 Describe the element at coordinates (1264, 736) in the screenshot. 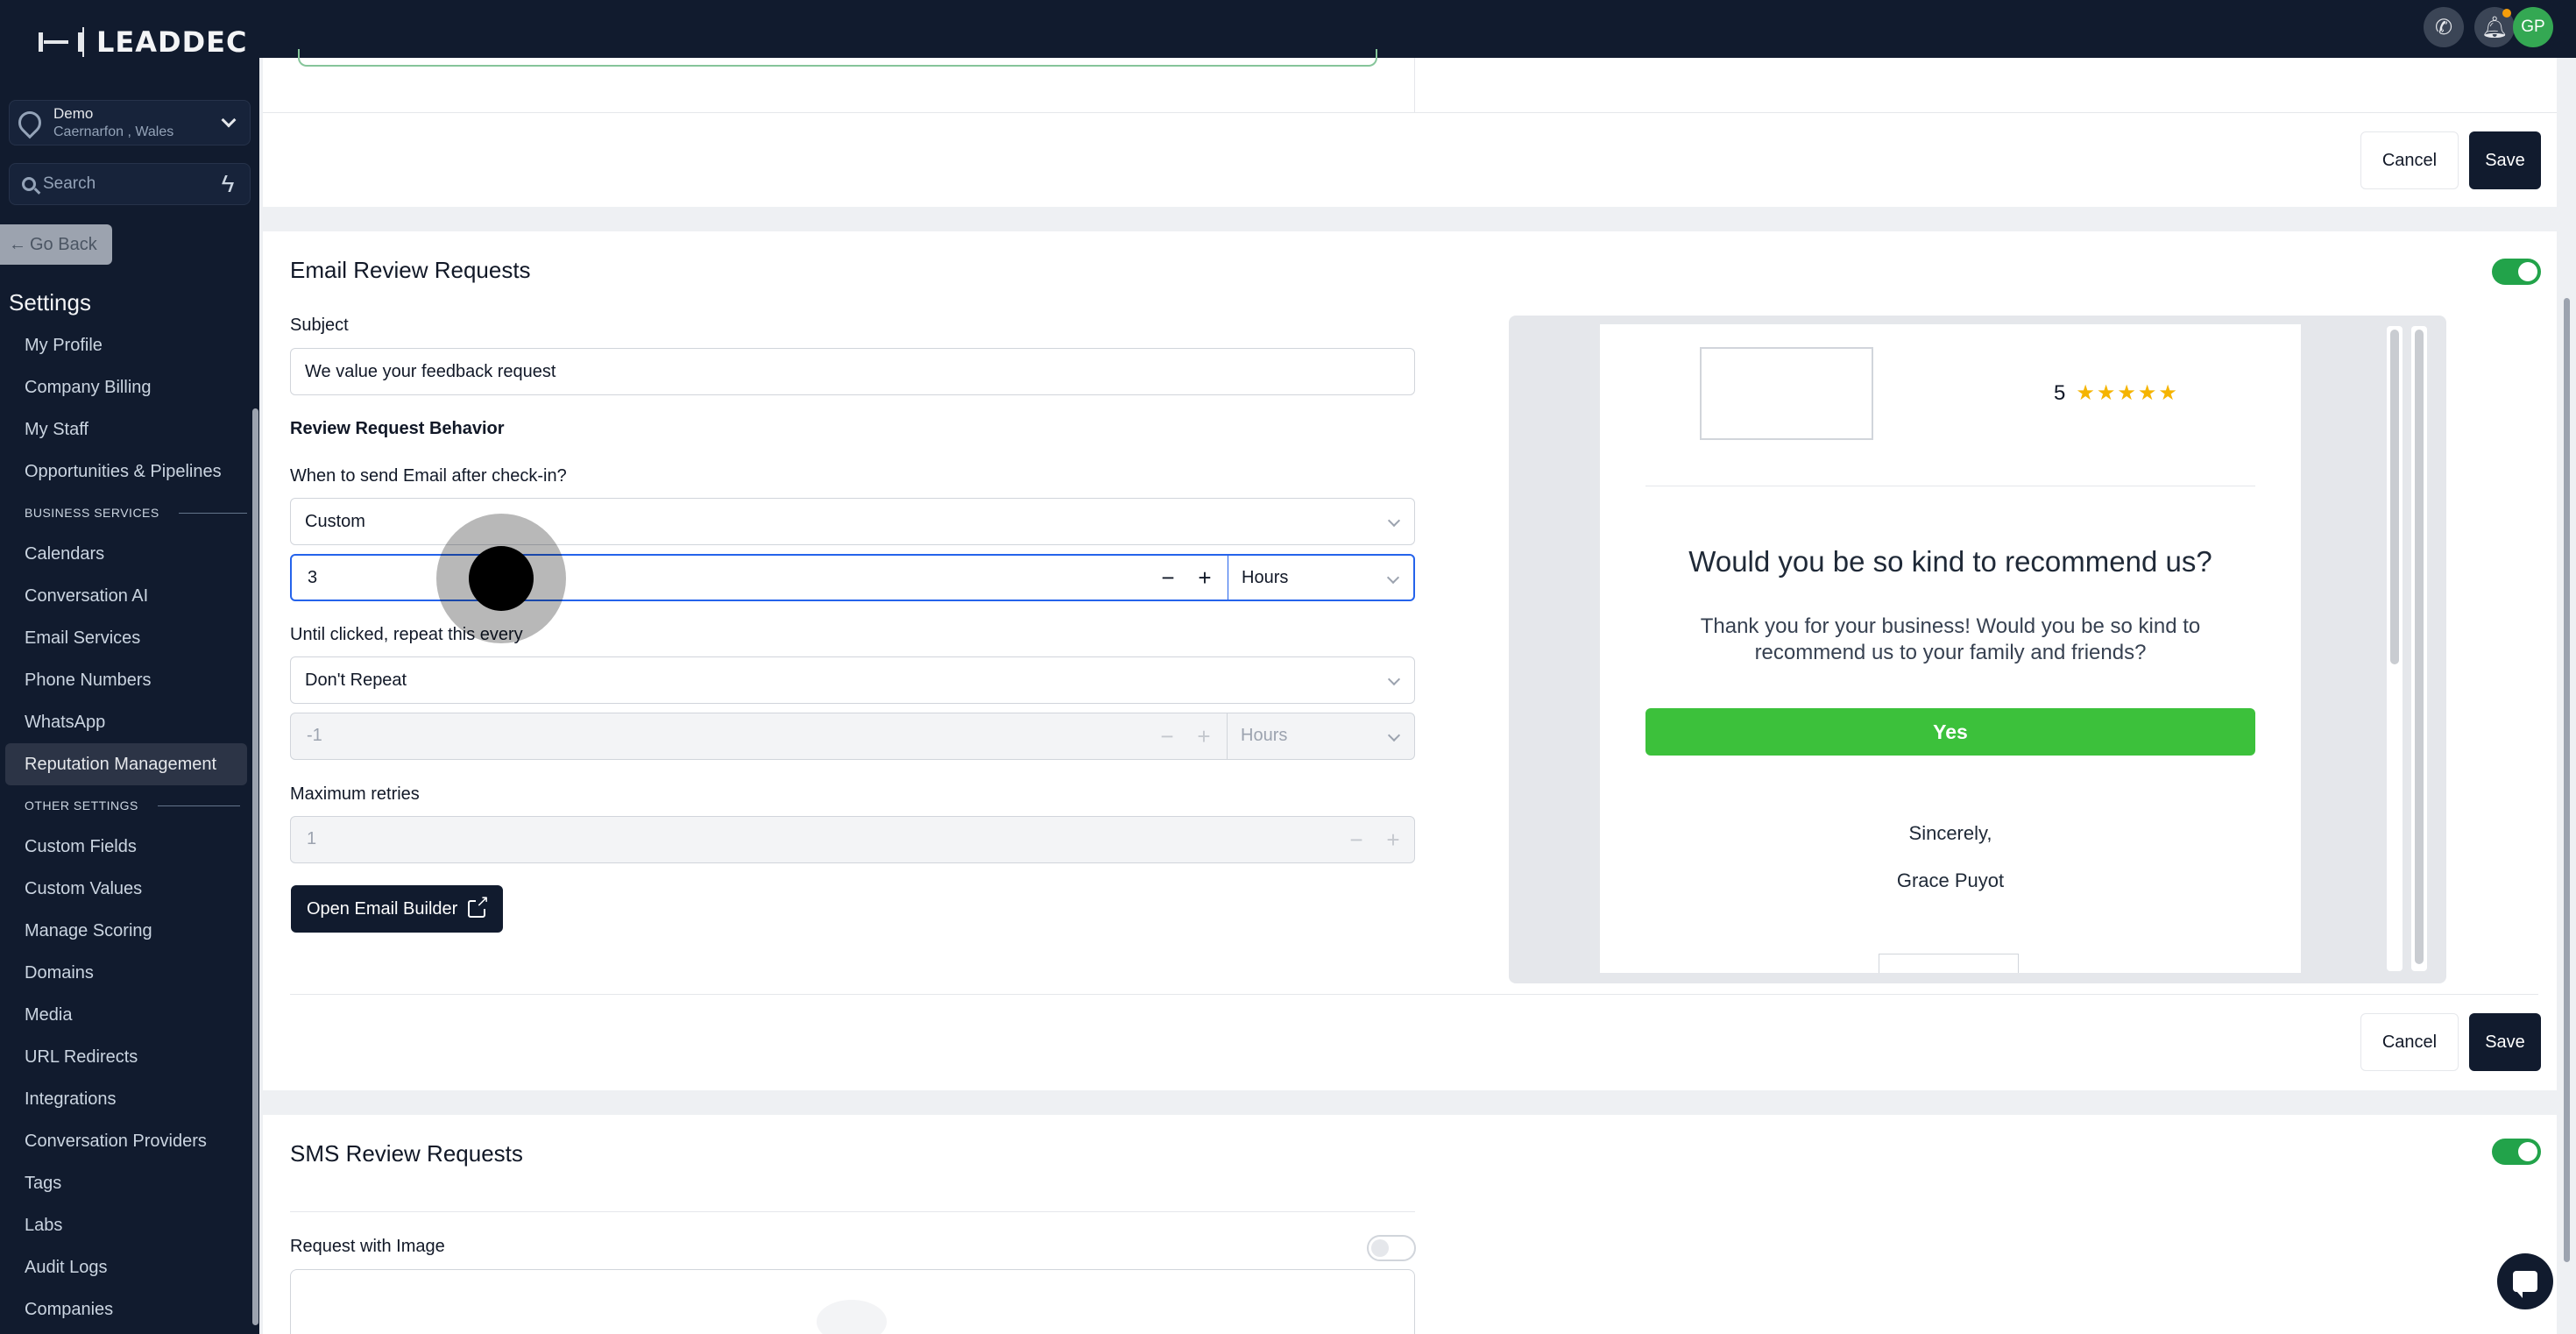

I see `repeat-unit-select: Hours` at that location.